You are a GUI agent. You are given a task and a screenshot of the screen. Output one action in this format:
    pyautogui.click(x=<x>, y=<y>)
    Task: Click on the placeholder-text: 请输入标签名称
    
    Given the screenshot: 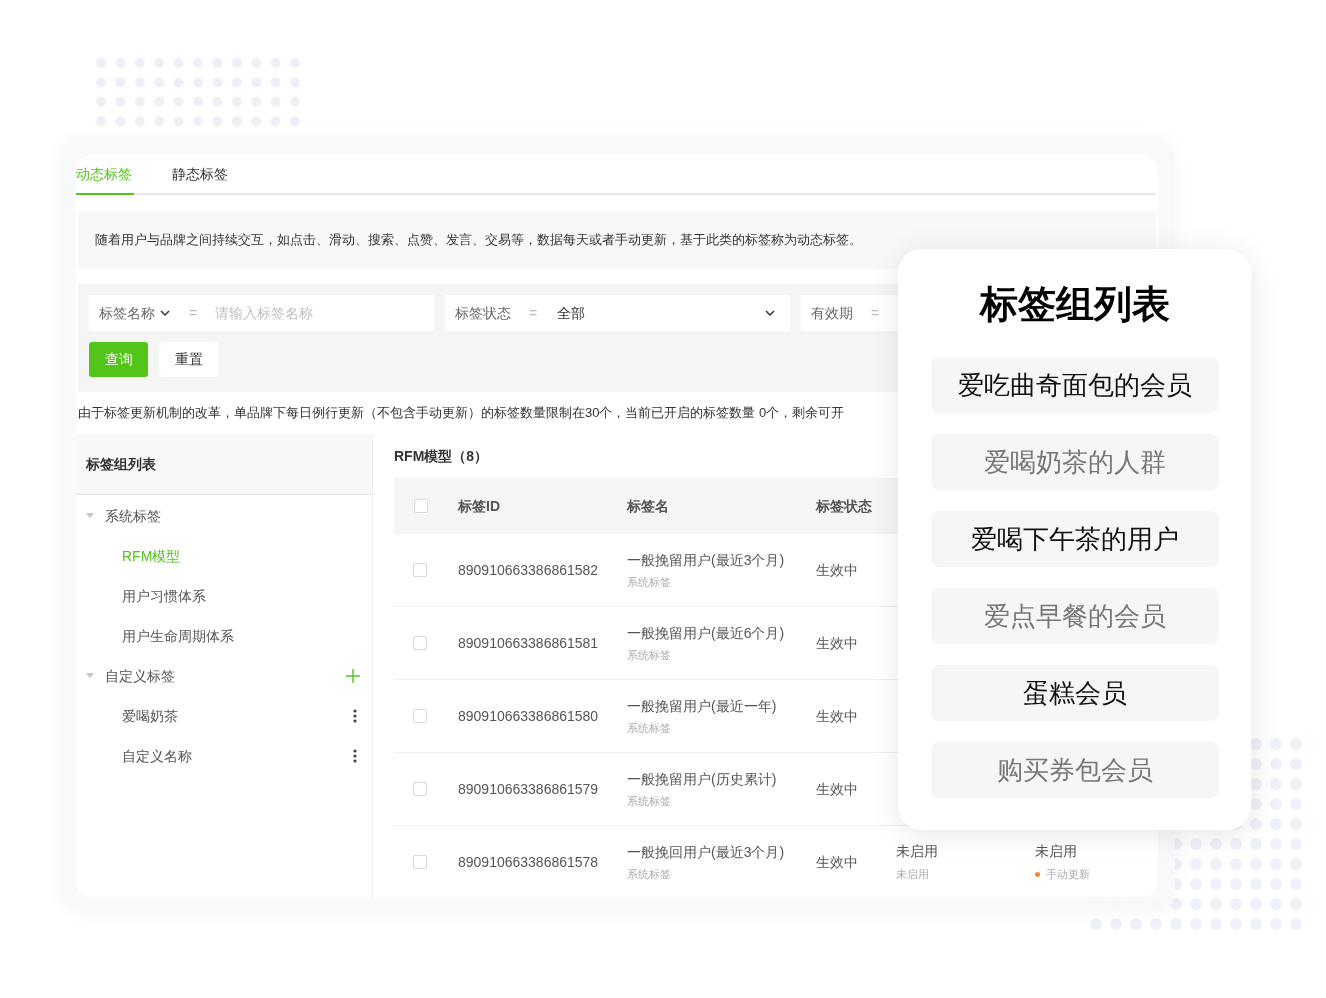 What is the action you would take?
    pyautogui.click(x=264, y=313)
    